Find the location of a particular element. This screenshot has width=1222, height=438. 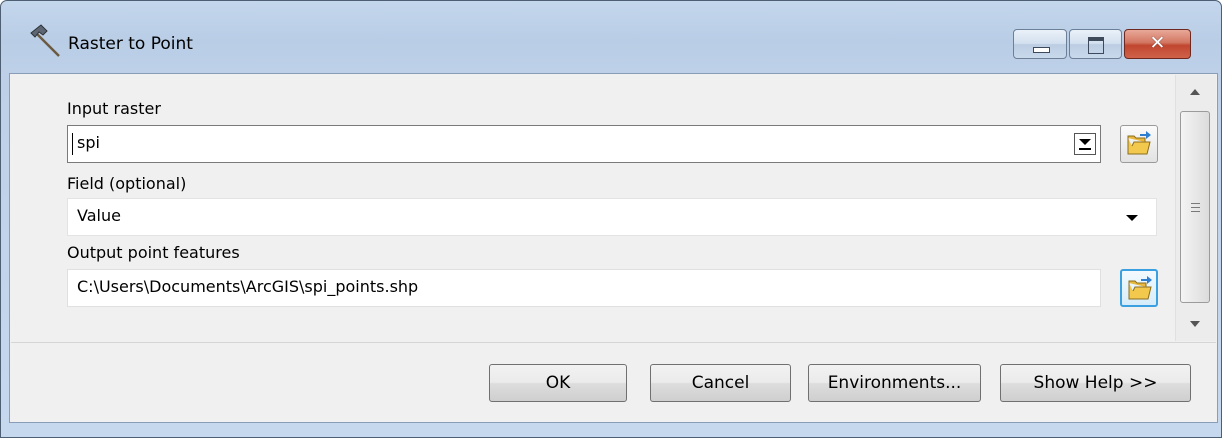

minimize-icon is located at coordinates (1041, 50).